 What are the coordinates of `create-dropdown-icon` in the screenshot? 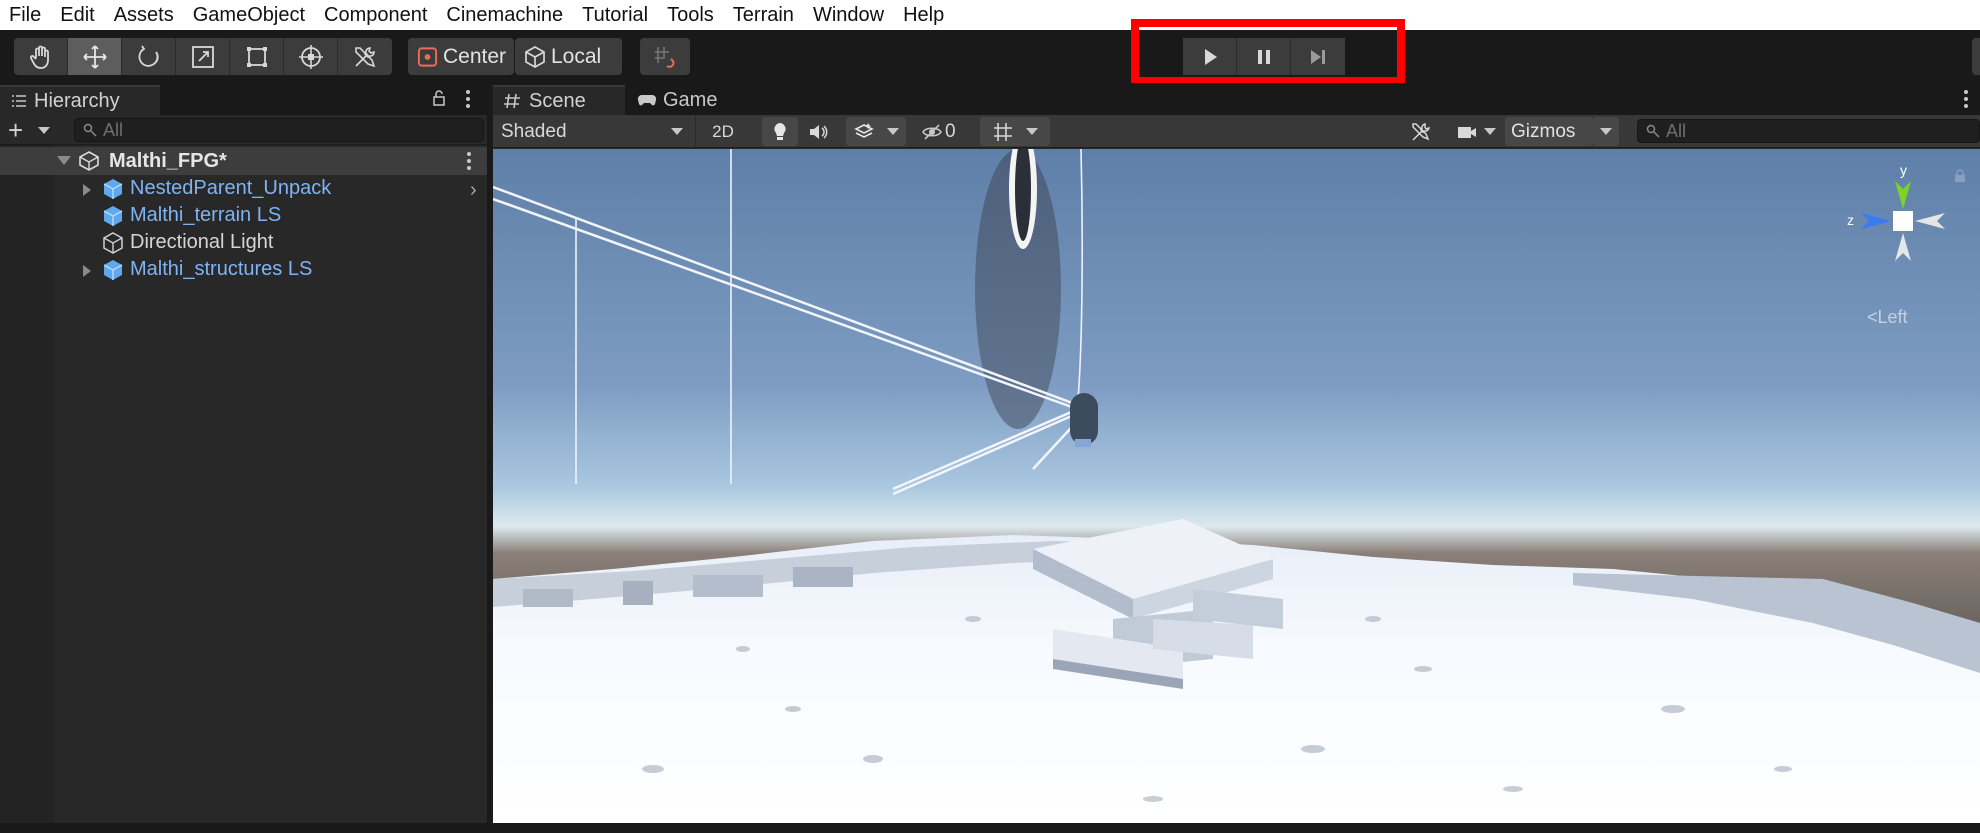 It's located at (44, 130).